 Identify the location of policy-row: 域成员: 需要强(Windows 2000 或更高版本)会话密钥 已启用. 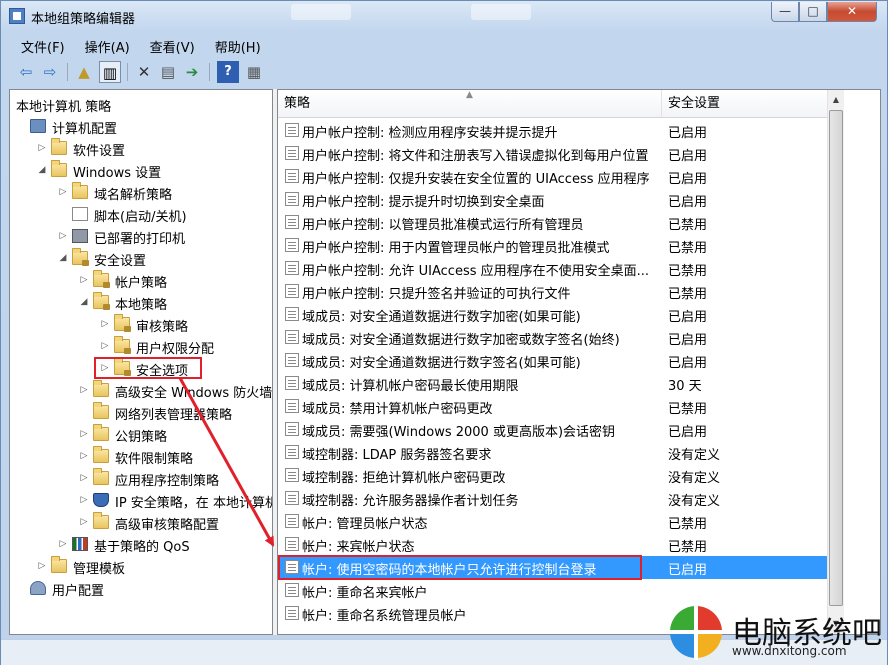
(552, 429).